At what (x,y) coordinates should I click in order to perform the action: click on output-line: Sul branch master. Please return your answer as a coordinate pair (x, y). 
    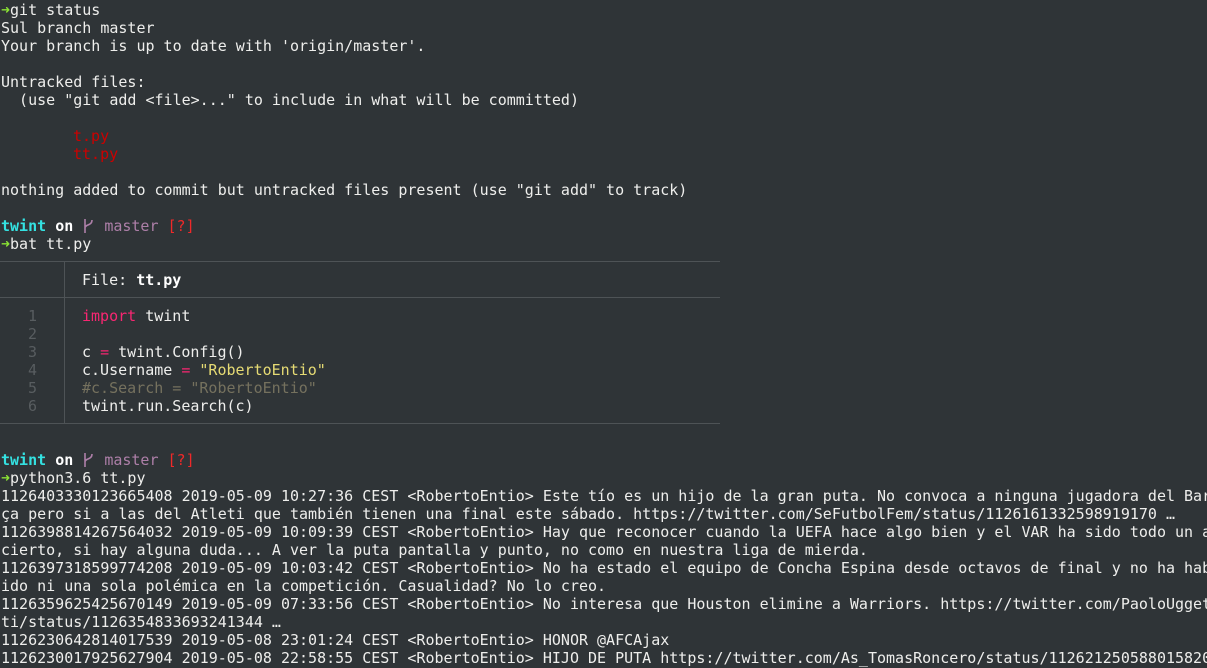
    Looking at the image, I should click on (78, 28).